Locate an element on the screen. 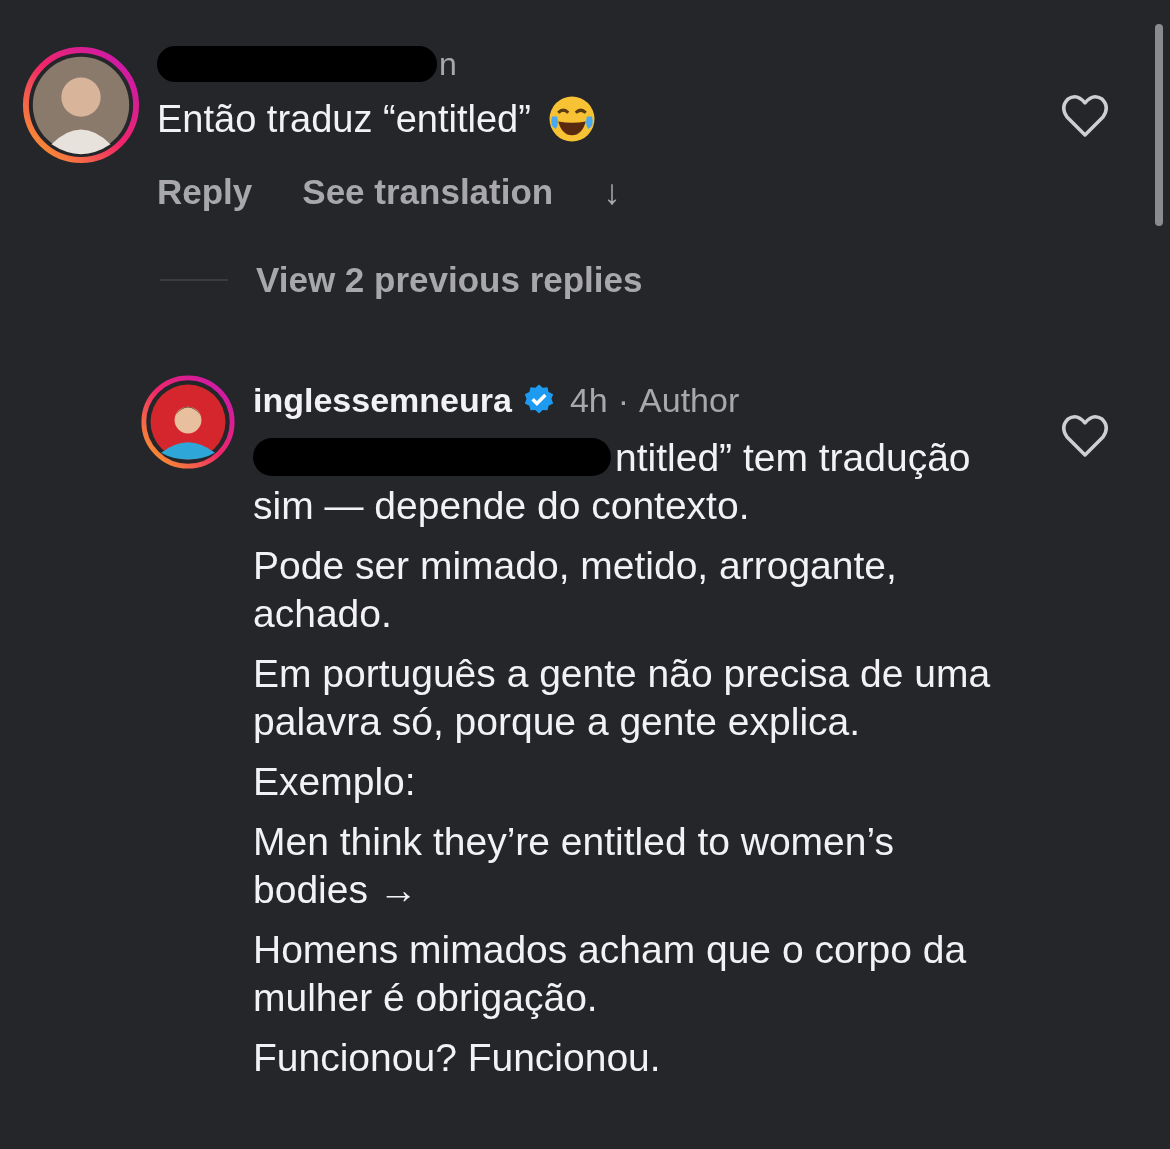 The image size is (1170, 1149). author-label: Author is located at coordinates (689, 400).